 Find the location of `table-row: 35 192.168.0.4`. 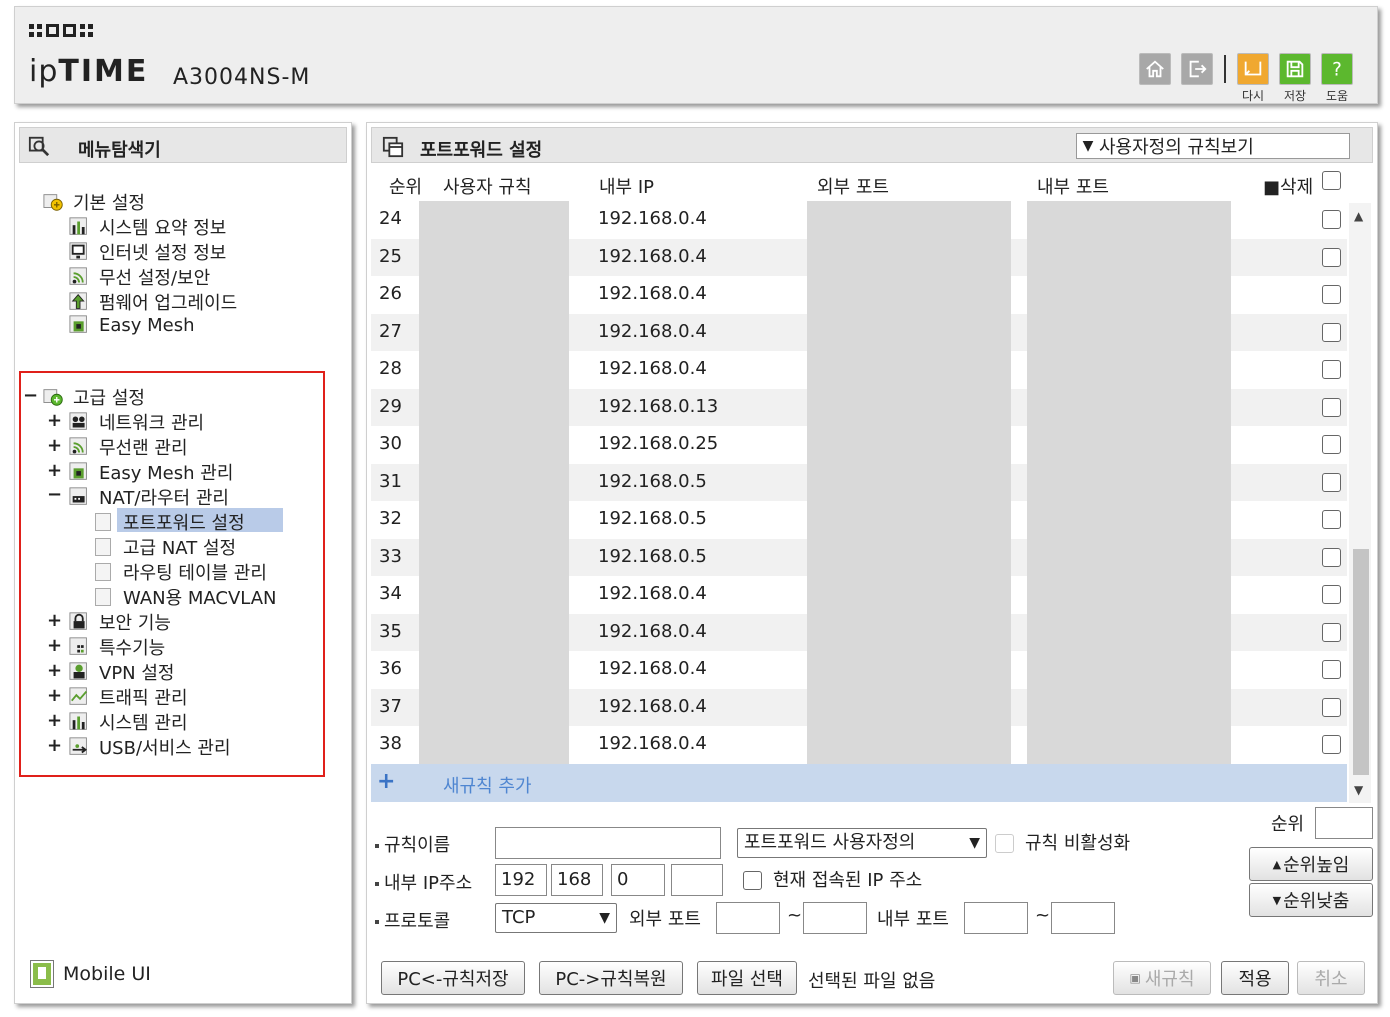

table-row: 35 192.168.0.4 is located at coordinates (859, 632).